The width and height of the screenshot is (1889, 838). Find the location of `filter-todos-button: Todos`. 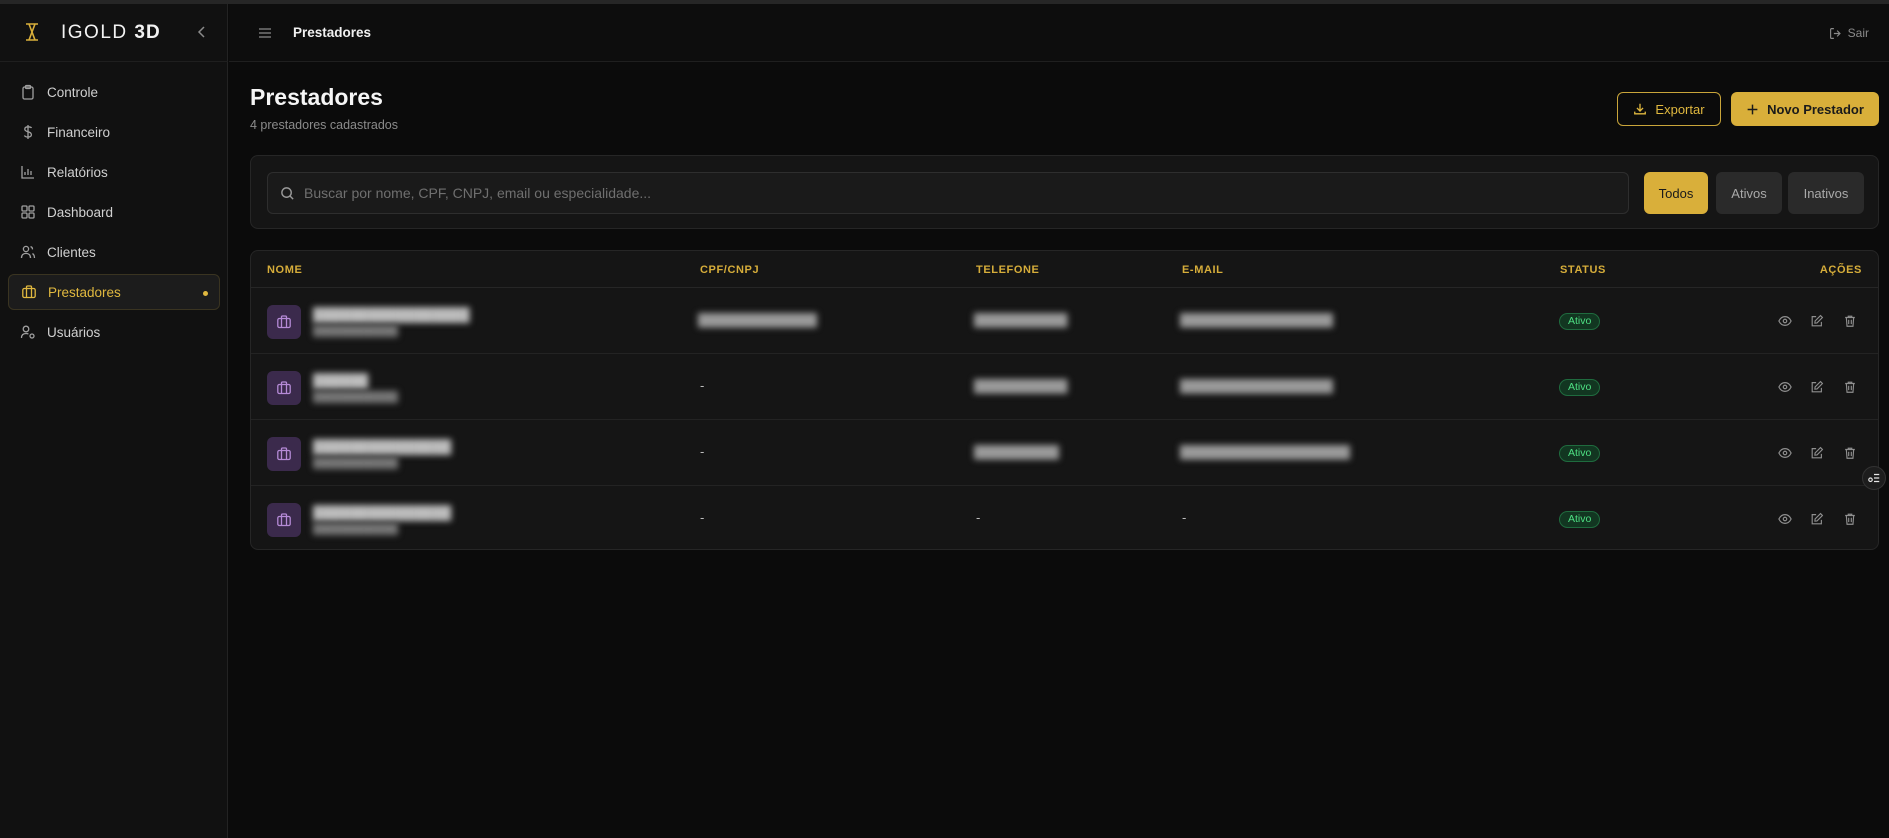

filter-todos-button: Todos is located at coordinates (1676, 193).